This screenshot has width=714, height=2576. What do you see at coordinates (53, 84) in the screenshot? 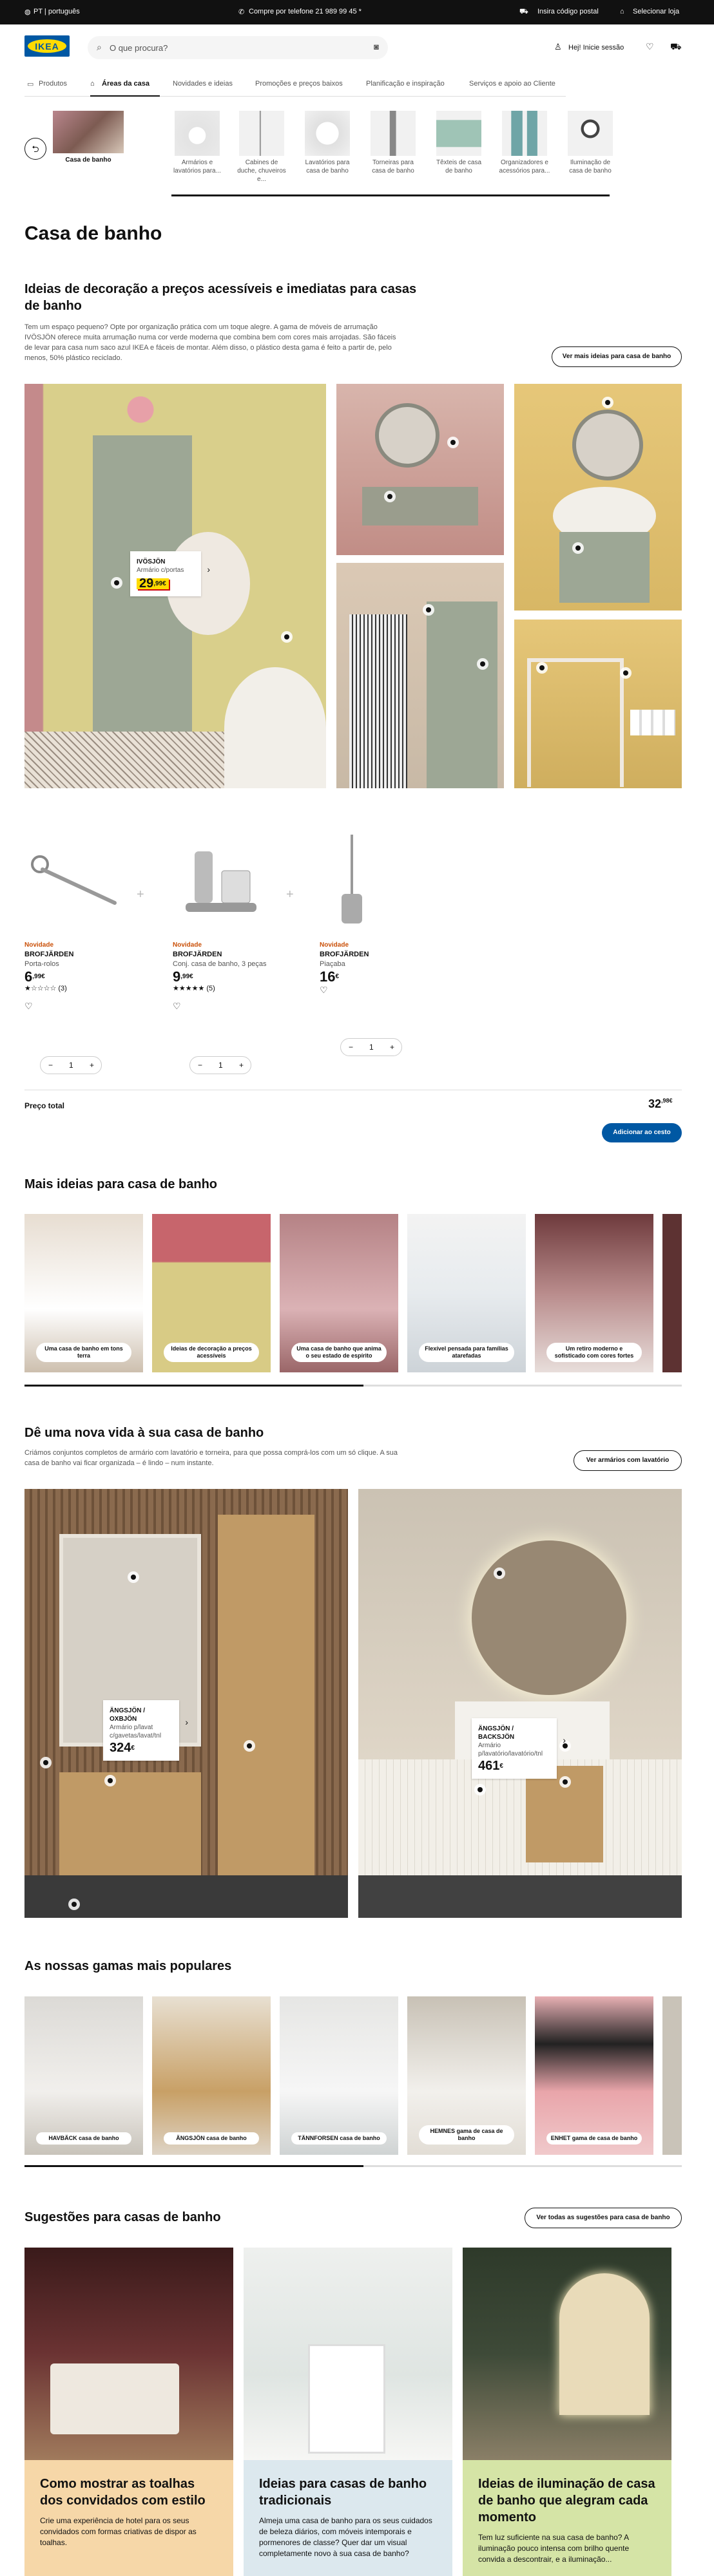
I see `tab-produtos: Produtos` at bounding box center [53, 84].